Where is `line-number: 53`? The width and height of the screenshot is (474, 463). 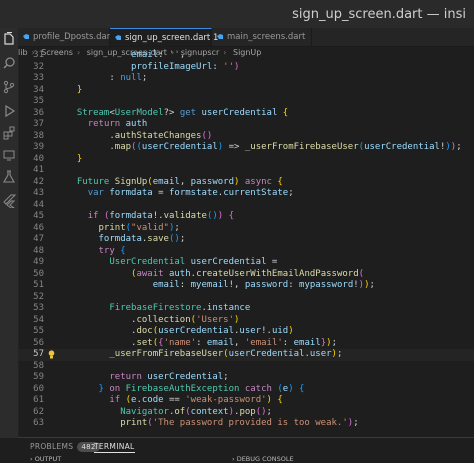 line-number: 53 is located at coordinates (38, 308).